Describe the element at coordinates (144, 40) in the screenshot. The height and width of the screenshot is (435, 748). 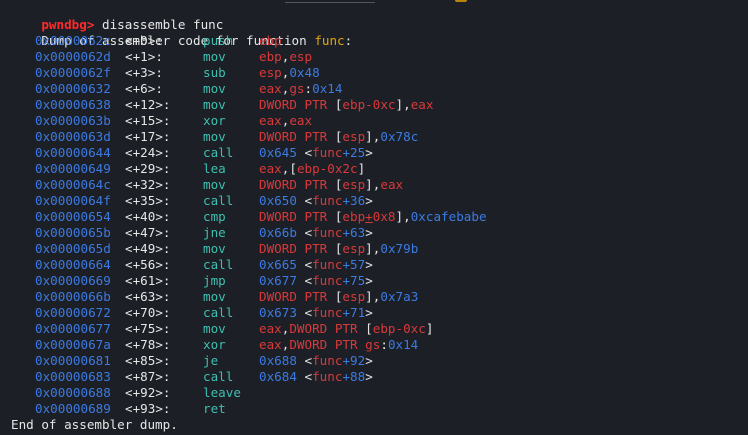
I see `instruction-offset: <+0>:` at that location.